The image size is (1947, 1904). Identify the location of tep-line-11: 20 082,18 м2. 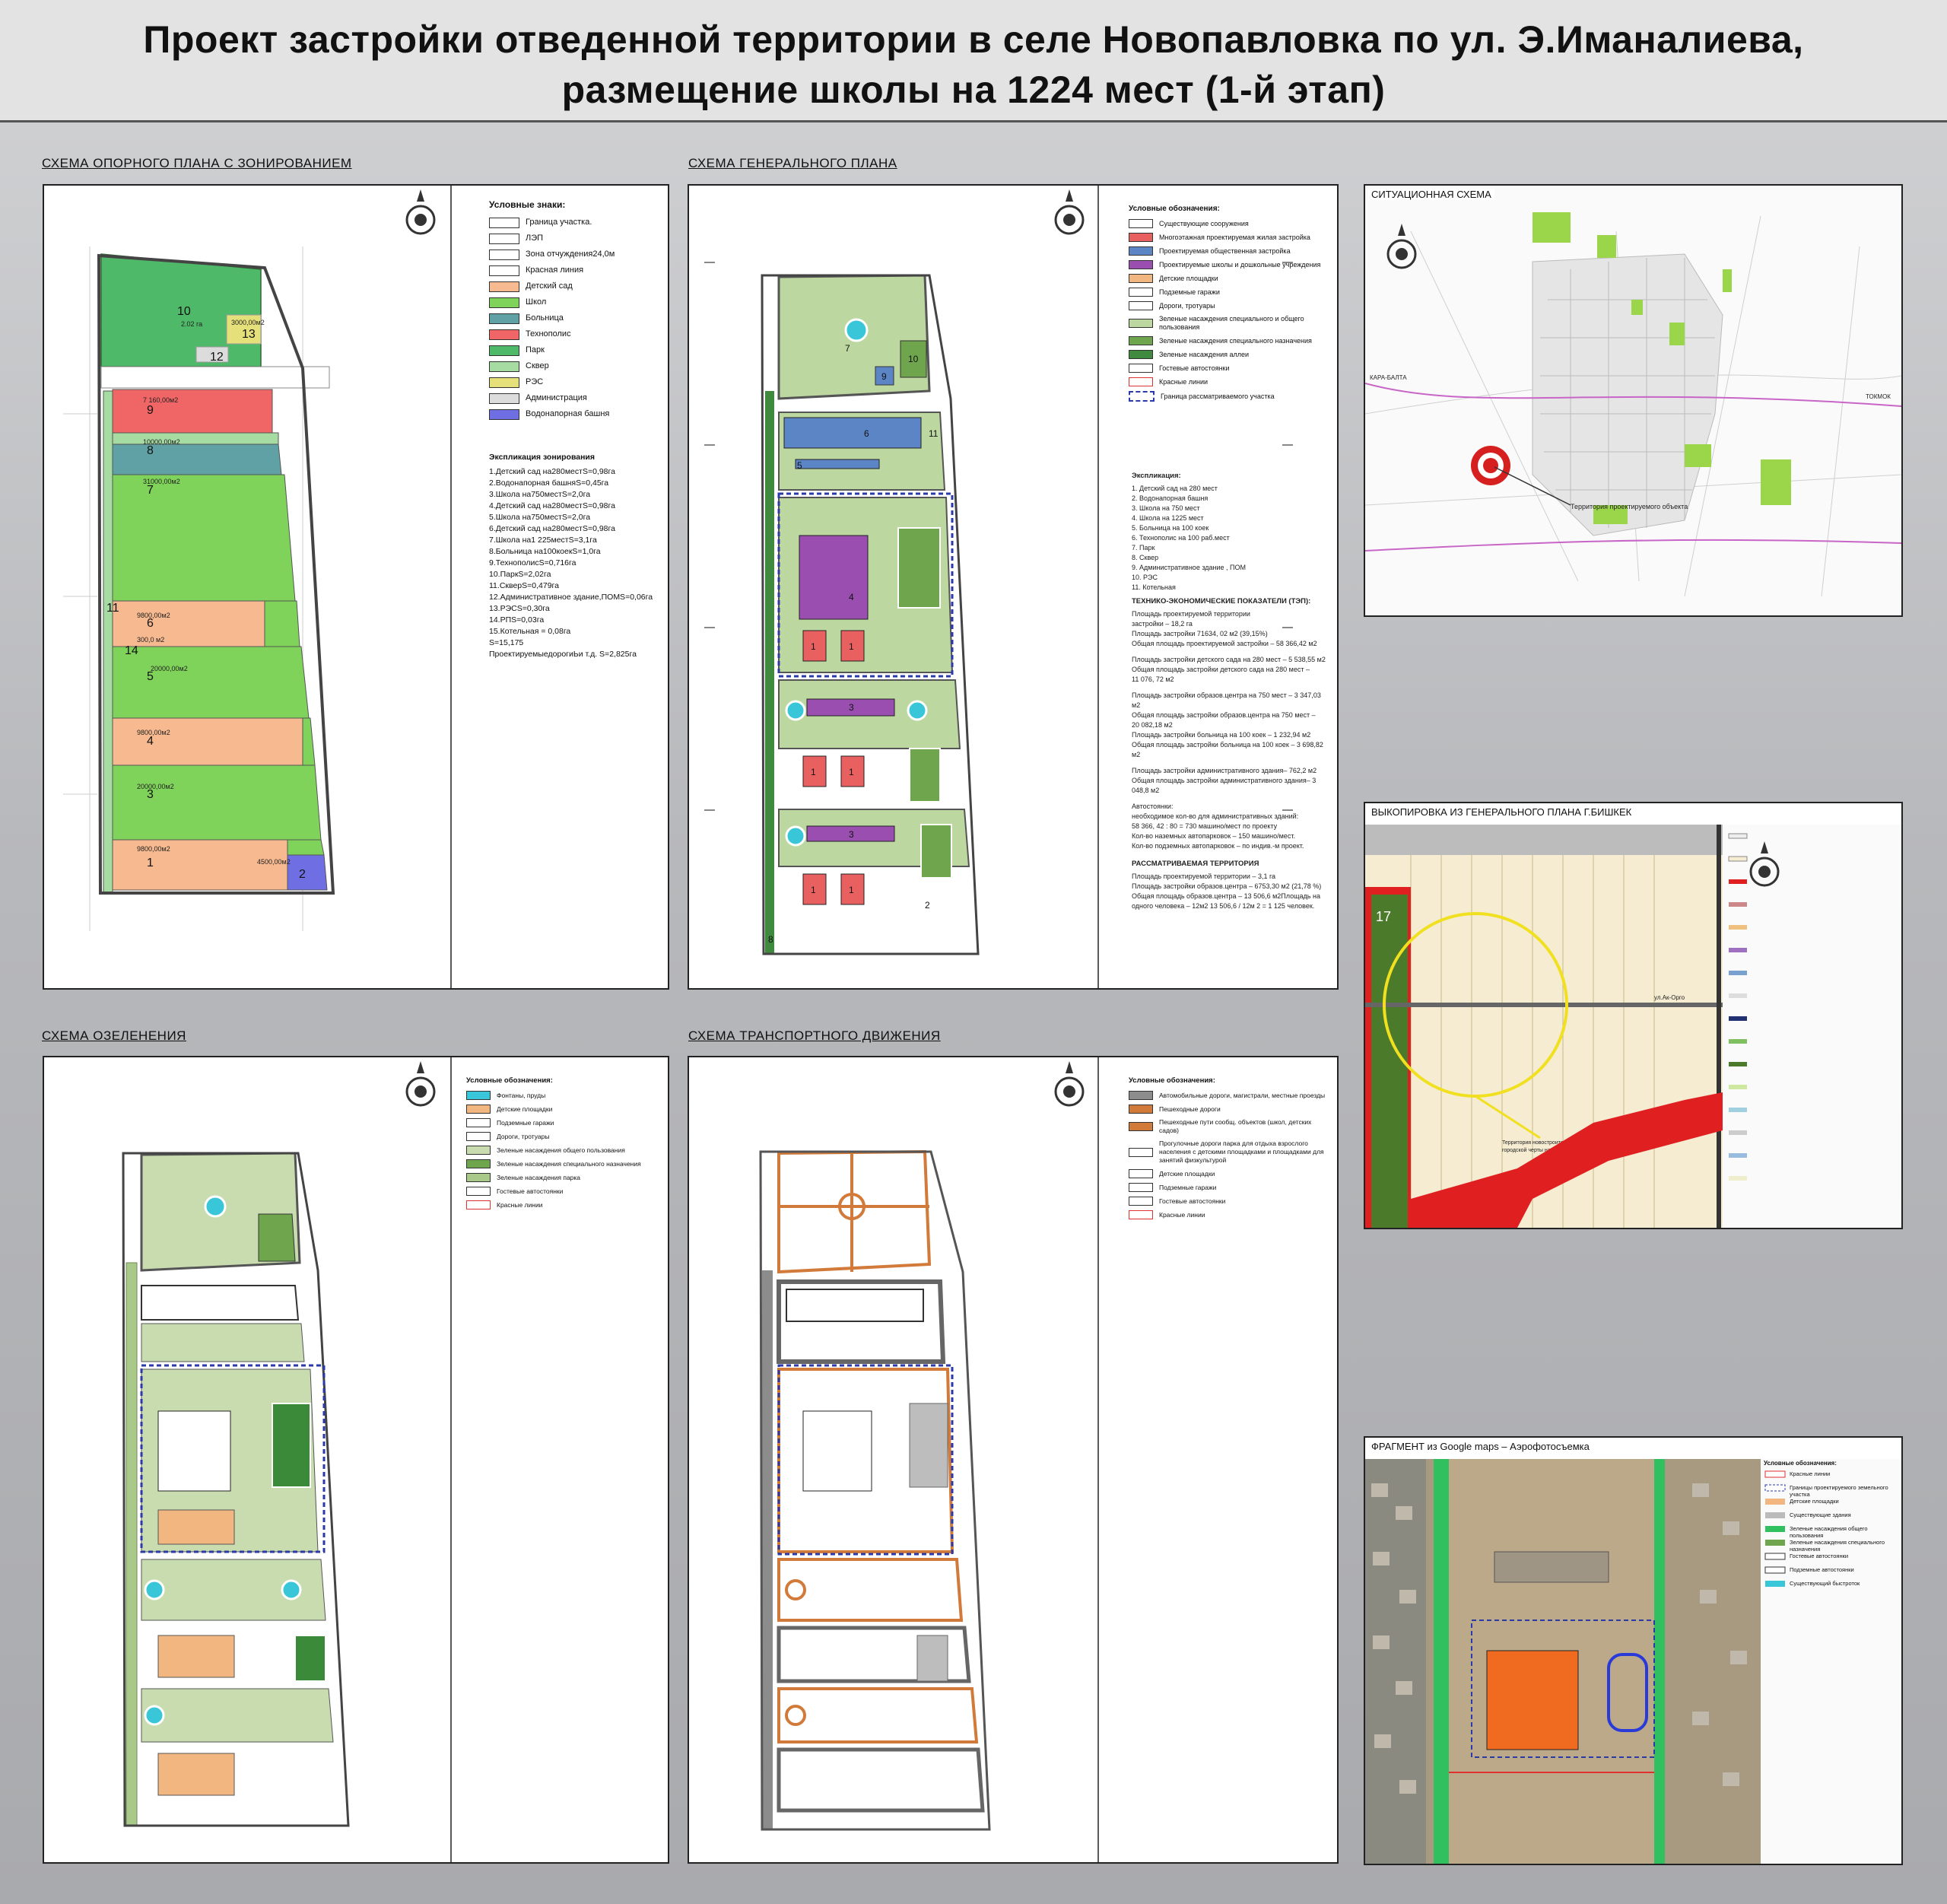
(1152, 725).